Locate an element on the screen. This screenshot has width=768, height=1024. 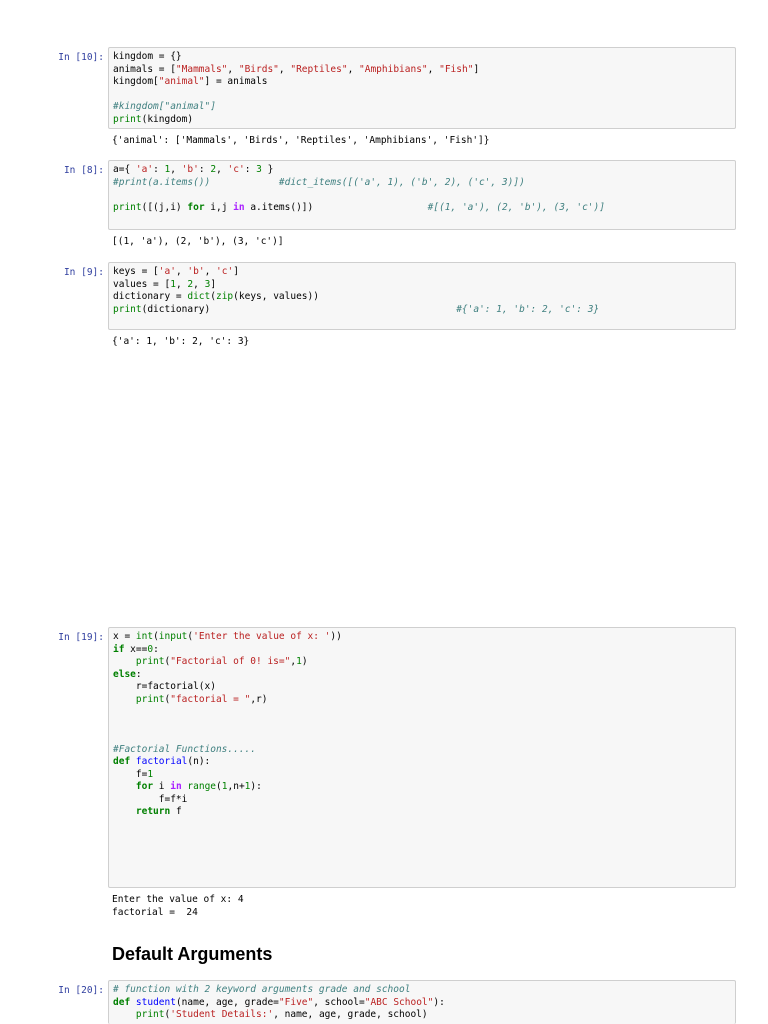
cell-prompt: In [9]: is located at coordinates (83, 272).